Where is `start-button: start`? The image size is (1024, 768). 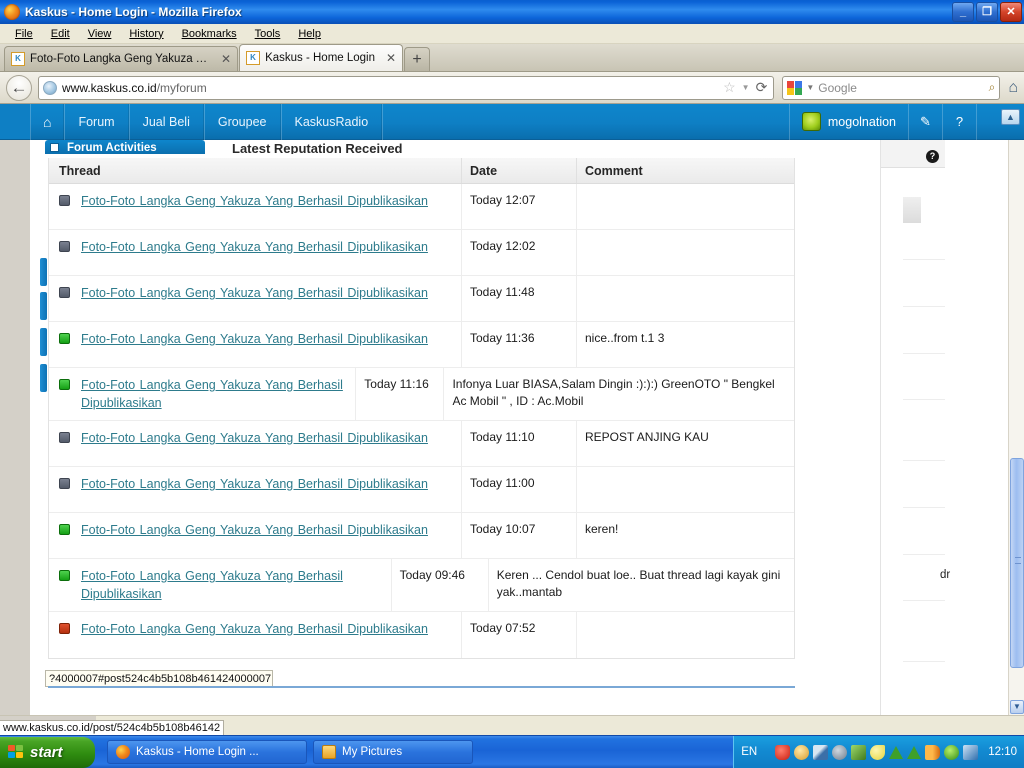 start-button: start is located at coordinates (47, 752).